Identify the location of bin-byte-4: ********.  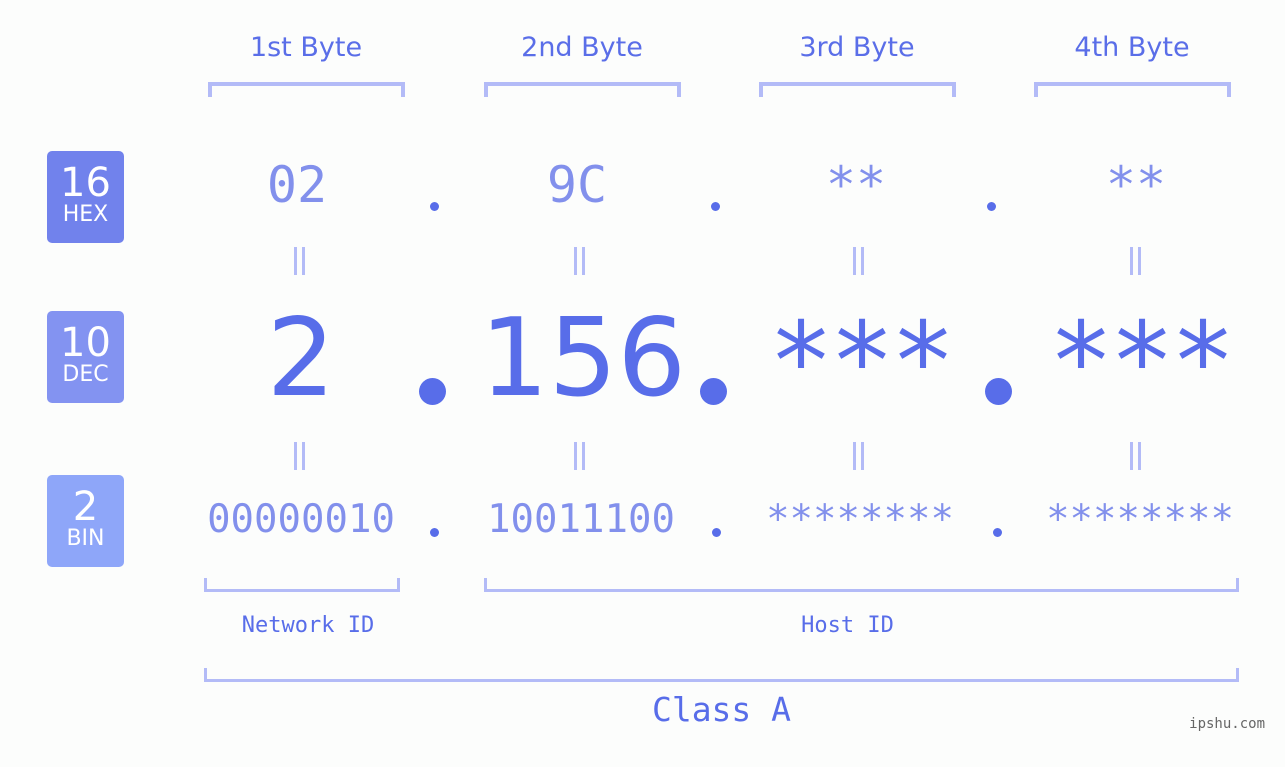
(1140, 519).